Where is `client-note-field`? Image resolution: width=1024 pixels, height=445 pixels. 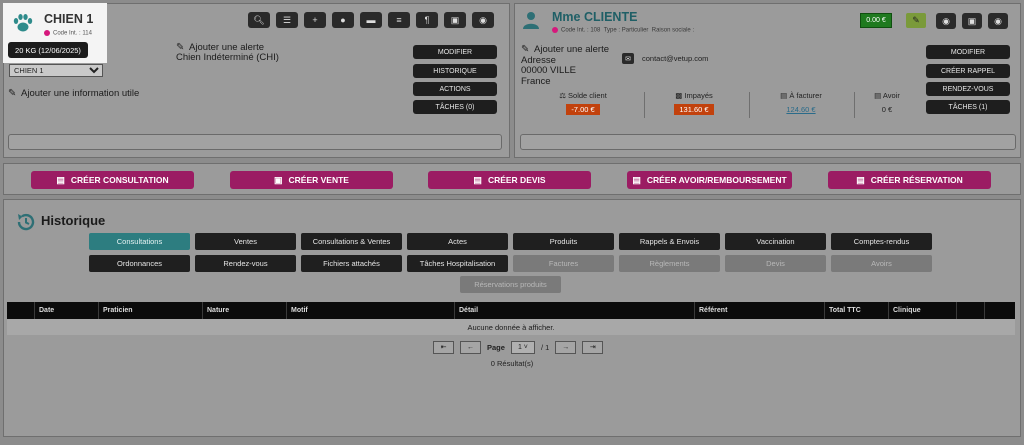 client-note-field is located at coordinates (768, 142).